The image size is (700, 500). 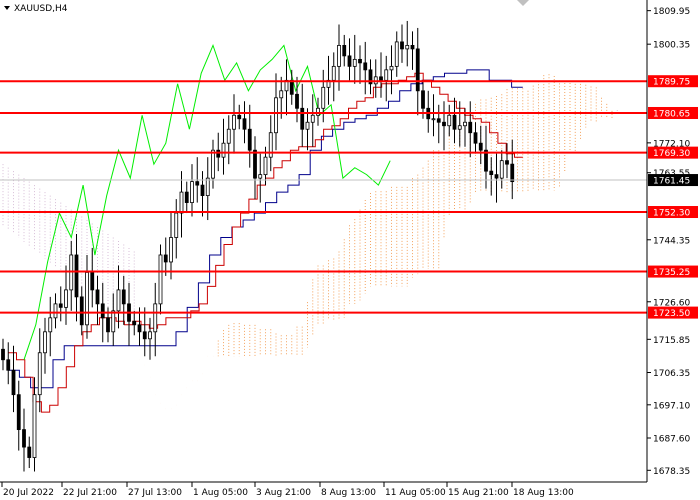 I want to click on level-price-label: 1752.30, so click(x=671, y=214).